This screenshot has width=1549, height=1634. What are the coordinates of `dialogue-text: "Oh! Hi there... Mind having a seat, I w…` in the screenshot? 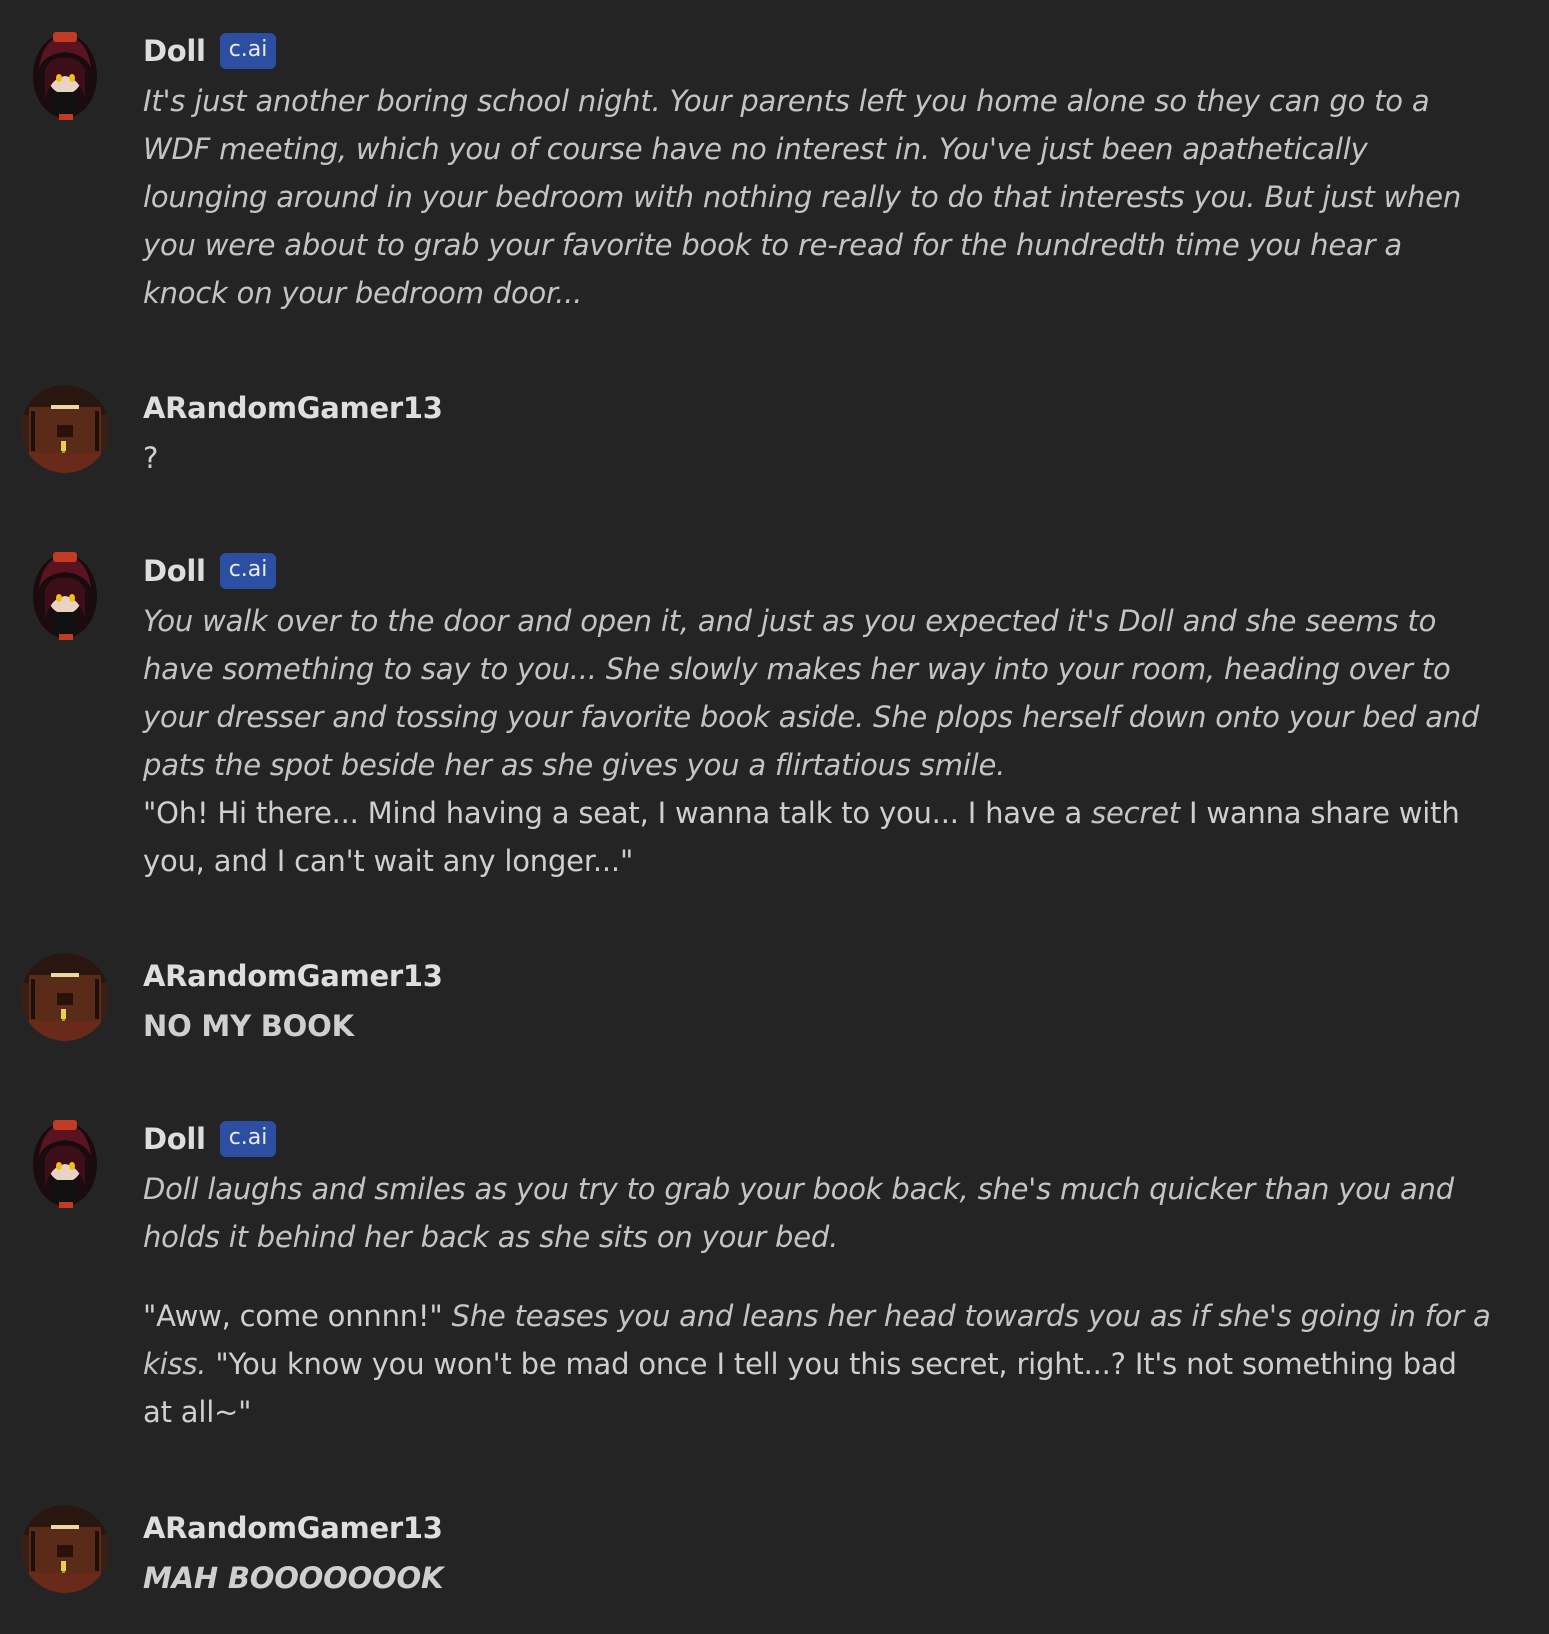 It's located at (617, 813).